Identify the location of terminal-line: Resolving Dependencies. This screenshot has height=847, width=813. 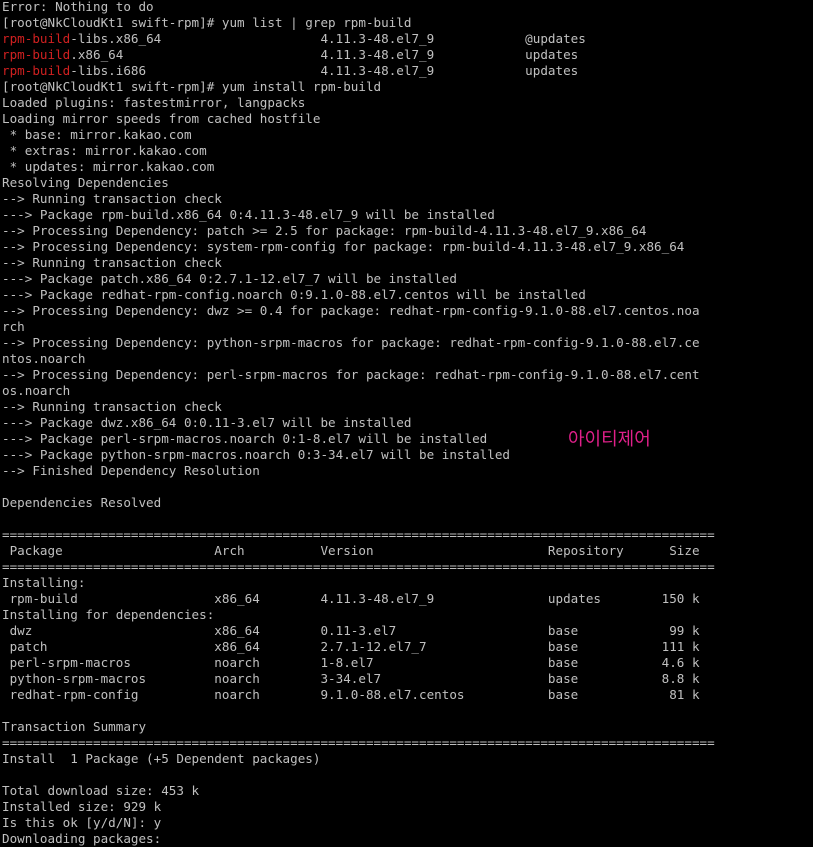
(407, 183).